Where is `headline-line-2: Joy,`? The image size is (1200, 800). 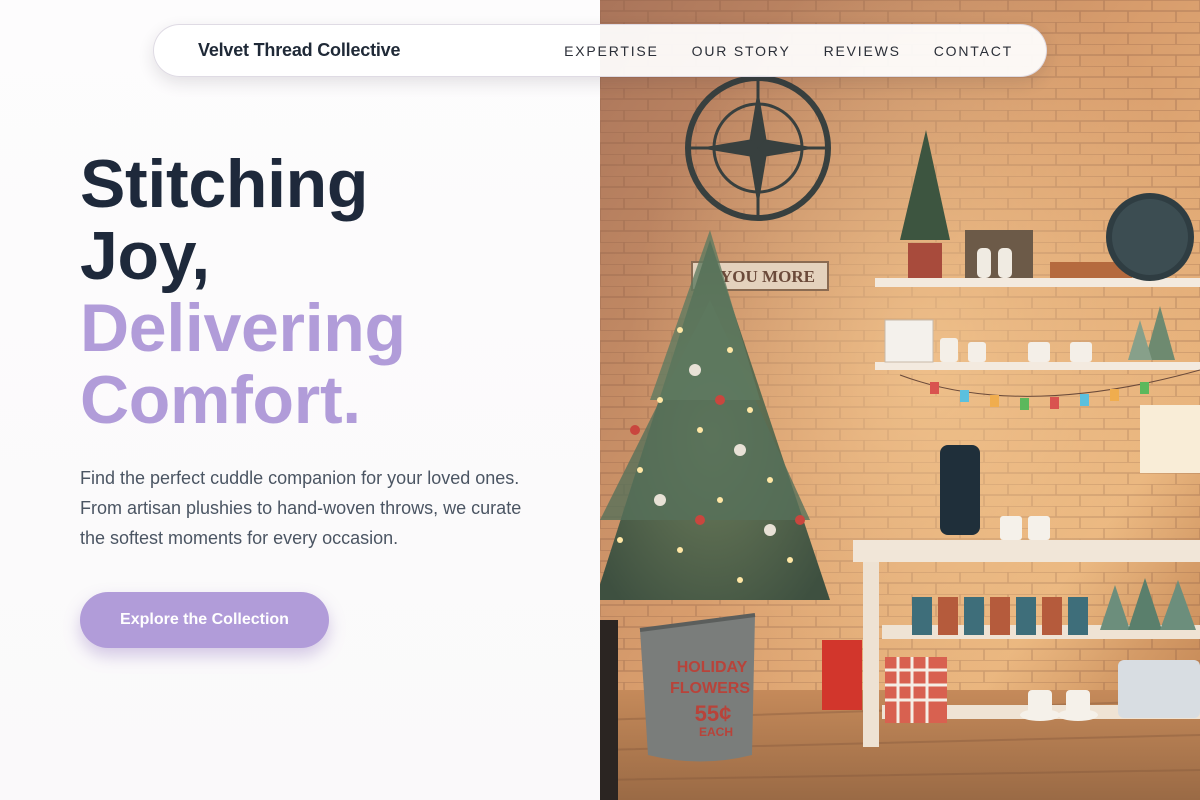 headline-line-2: Joy, is located at coordinates (145, 256).